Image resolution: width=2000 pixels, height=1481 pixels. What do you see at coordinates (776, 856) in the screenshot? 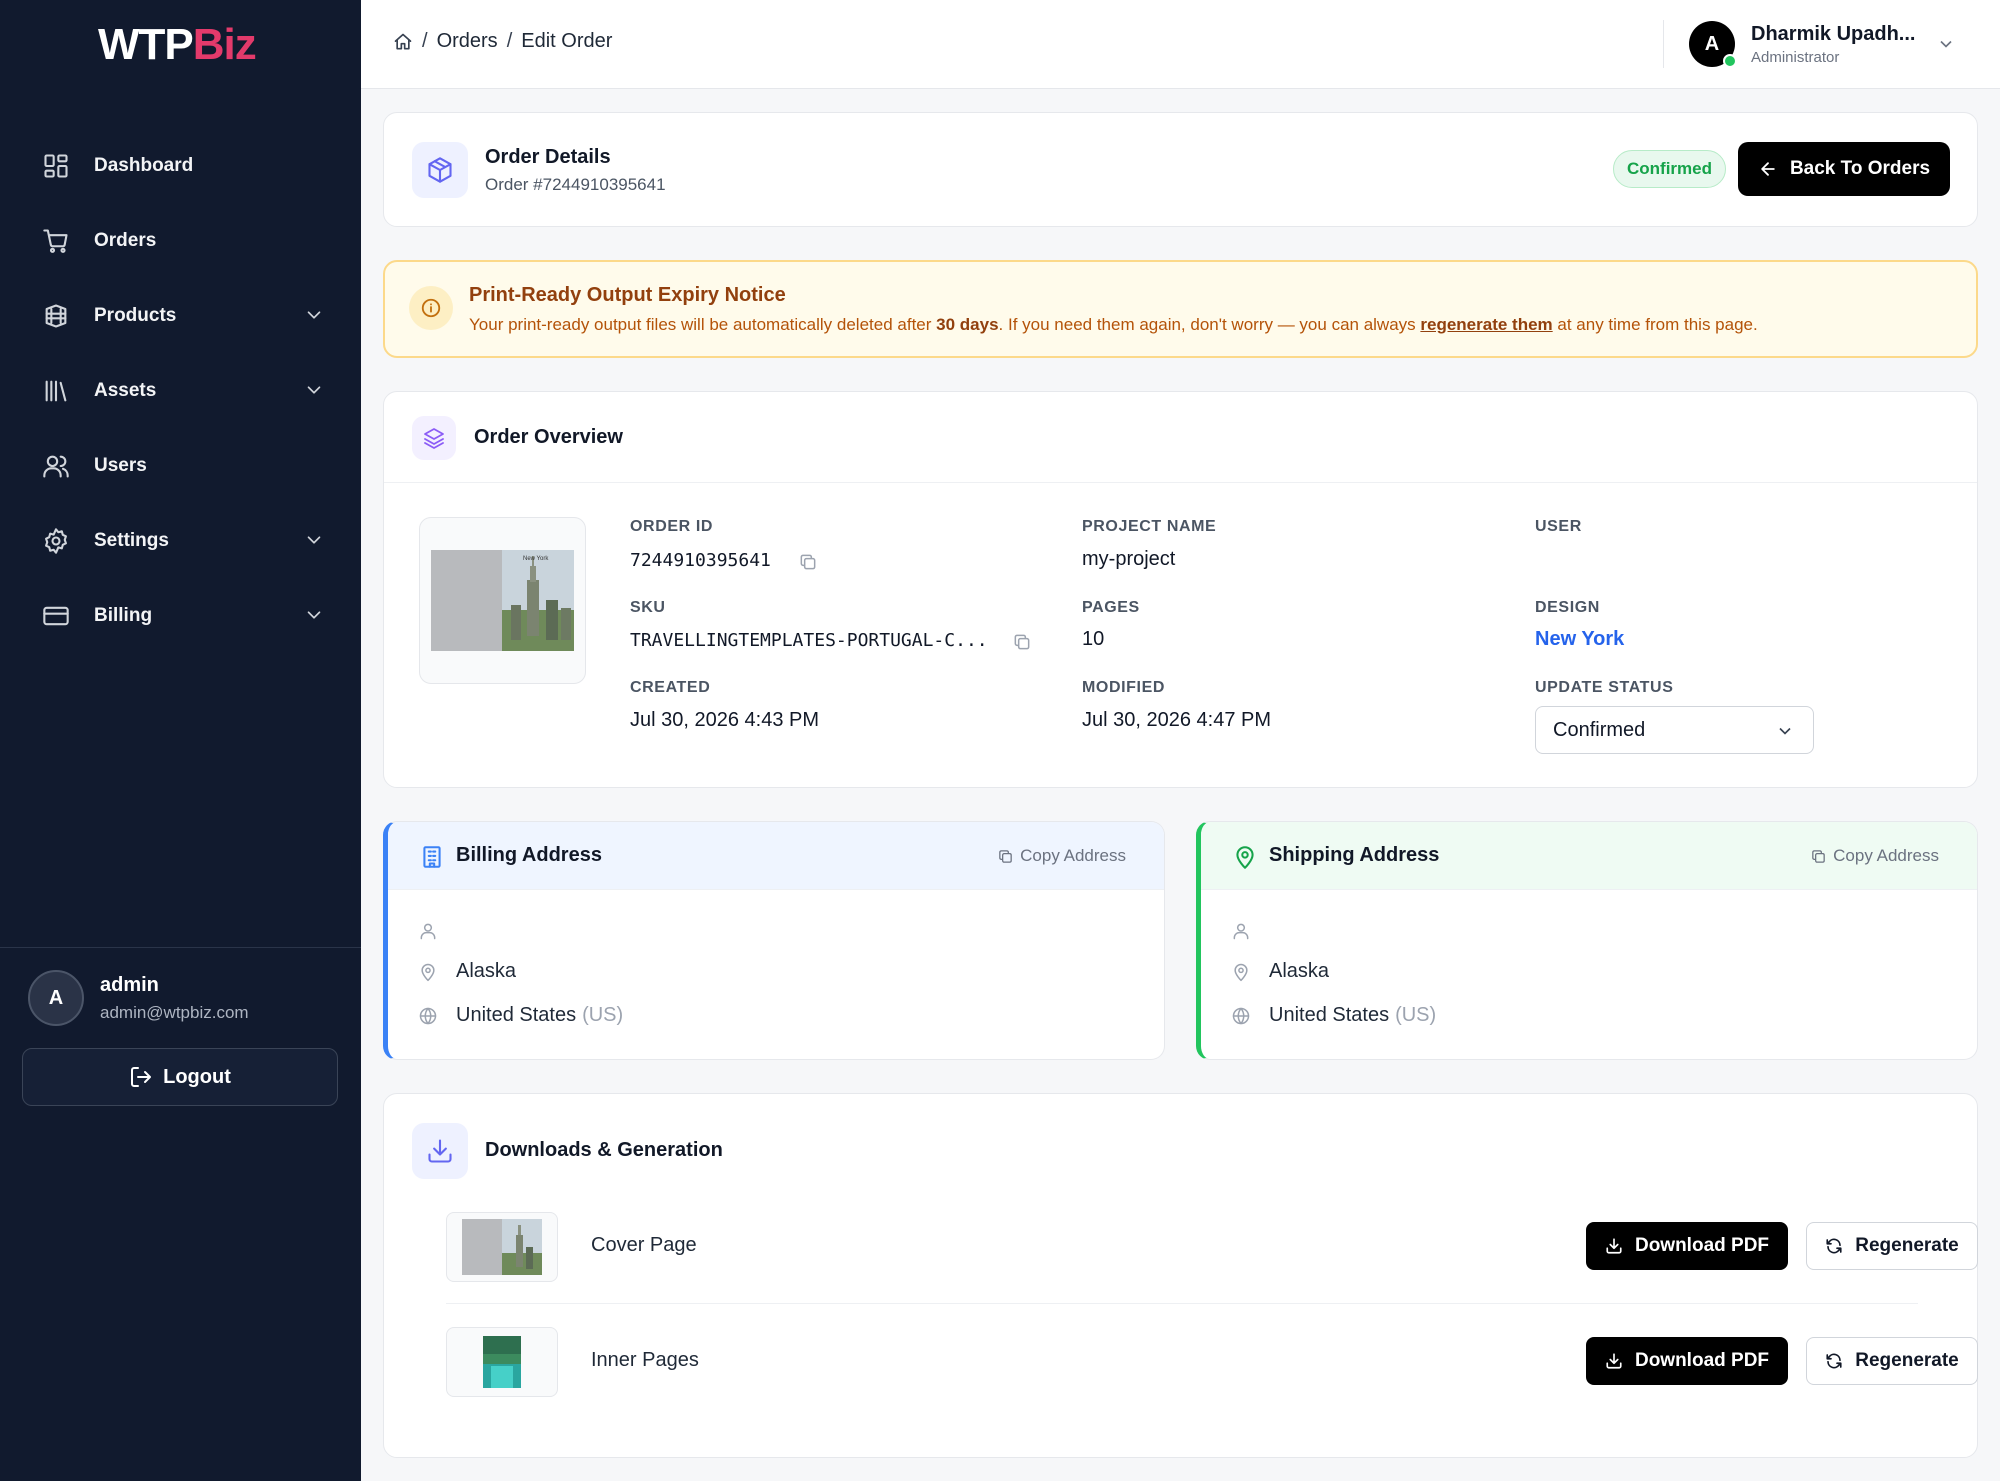
I see `billing-address-header: Billing Address Copy Address` at bounding box center [776, 856].